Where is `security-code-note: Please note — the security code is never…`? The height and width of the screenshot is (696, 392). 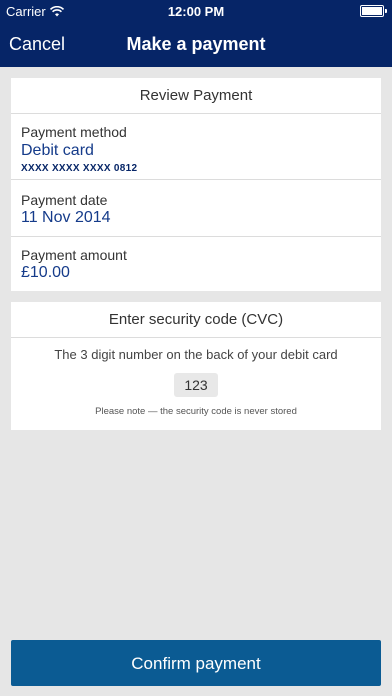
security-code-note: Please note — the security code is never… is located at coordinates (196, 411).